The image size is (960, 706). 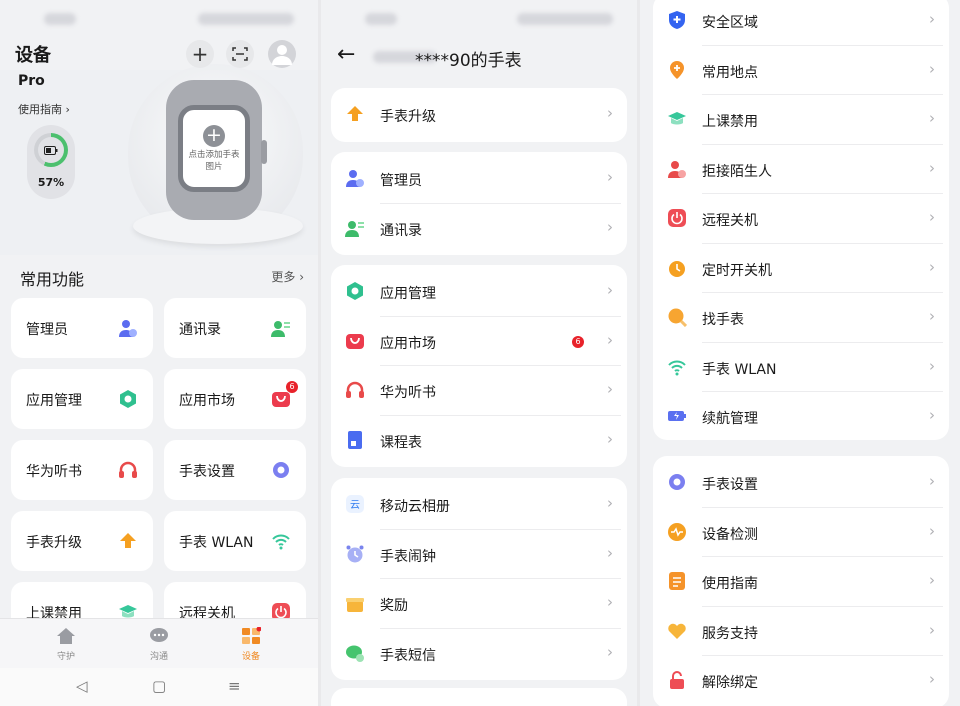 I want to click on list-item-cloud-album: 云 移动云相册 ›, so click(x=479, y=505).